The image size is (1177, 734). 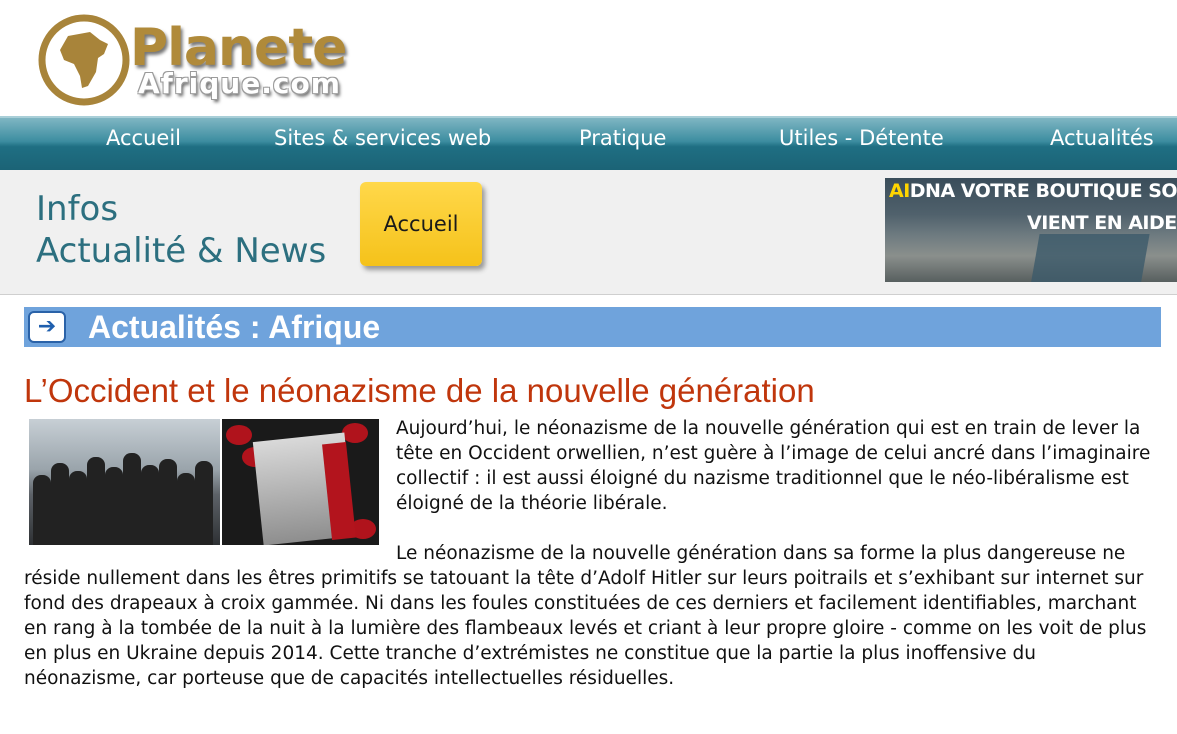 What do you see at coordinates (181, 251) in the screenshot?
I see `infos-heading-line2: Actualité & News` at bounding box center [181, 251].